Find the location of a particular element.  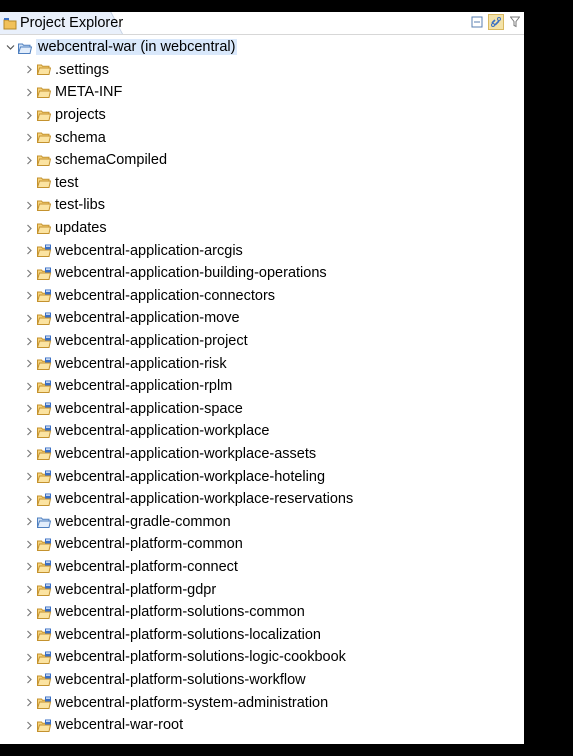

tree-item: schemaCompiled is located at coordinates (262, 160).